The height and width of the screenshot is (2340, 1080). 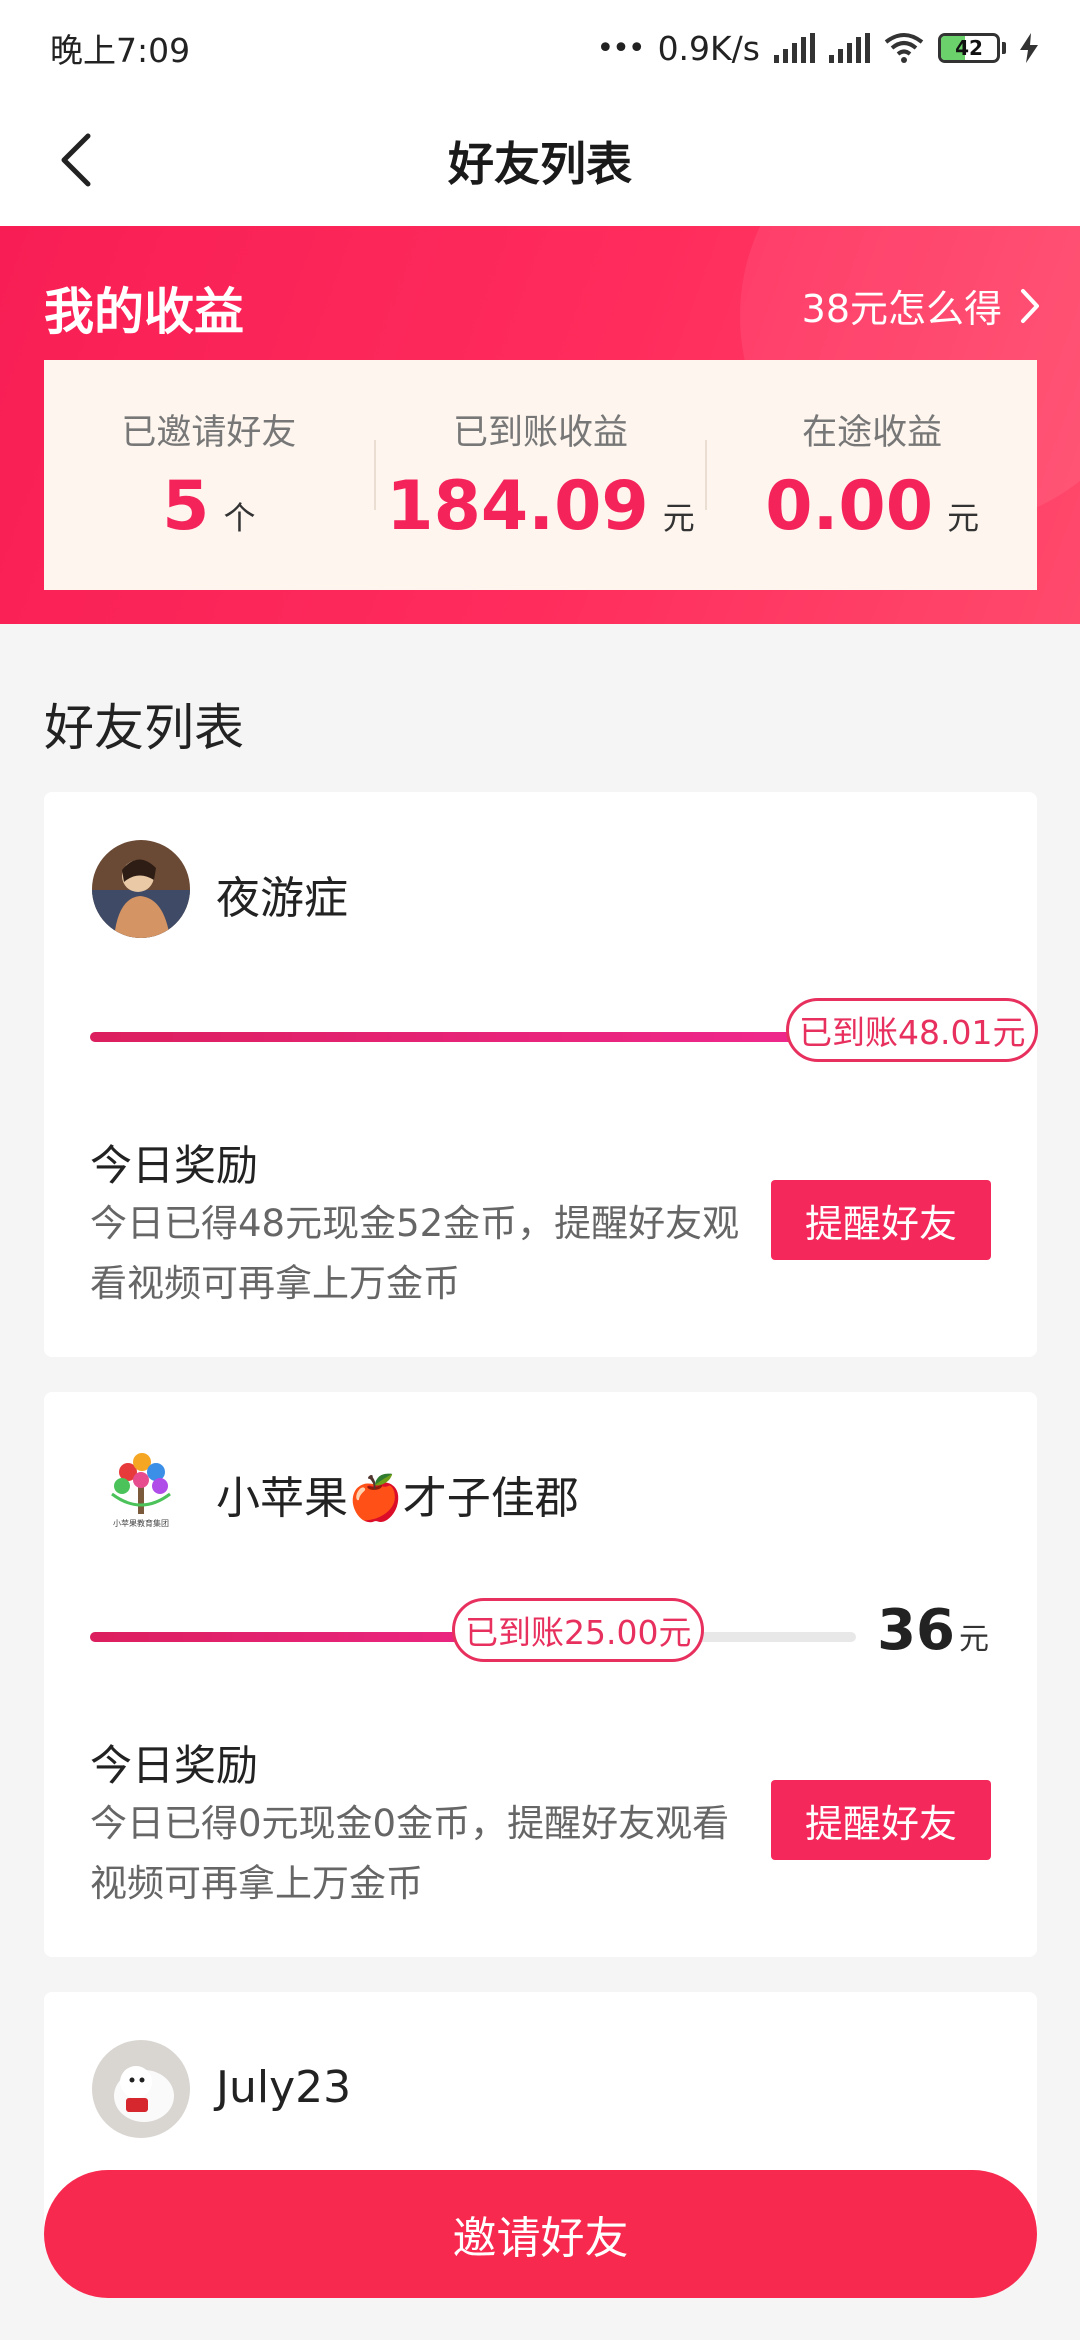 I want to click on progress-target: 36 元, so click(x=933, y=1630).